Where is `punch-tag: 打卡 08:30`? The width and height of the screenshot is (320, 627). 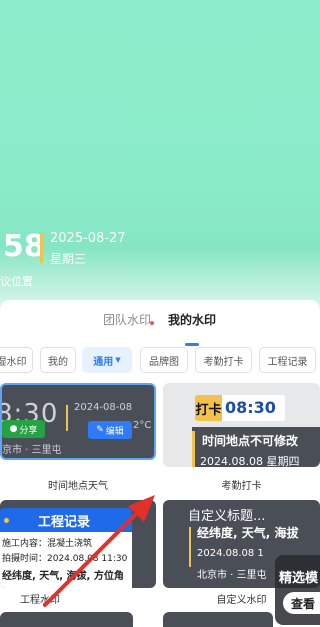
punch-tag: 打卡 08:30 is located at coordinates (240, 408).